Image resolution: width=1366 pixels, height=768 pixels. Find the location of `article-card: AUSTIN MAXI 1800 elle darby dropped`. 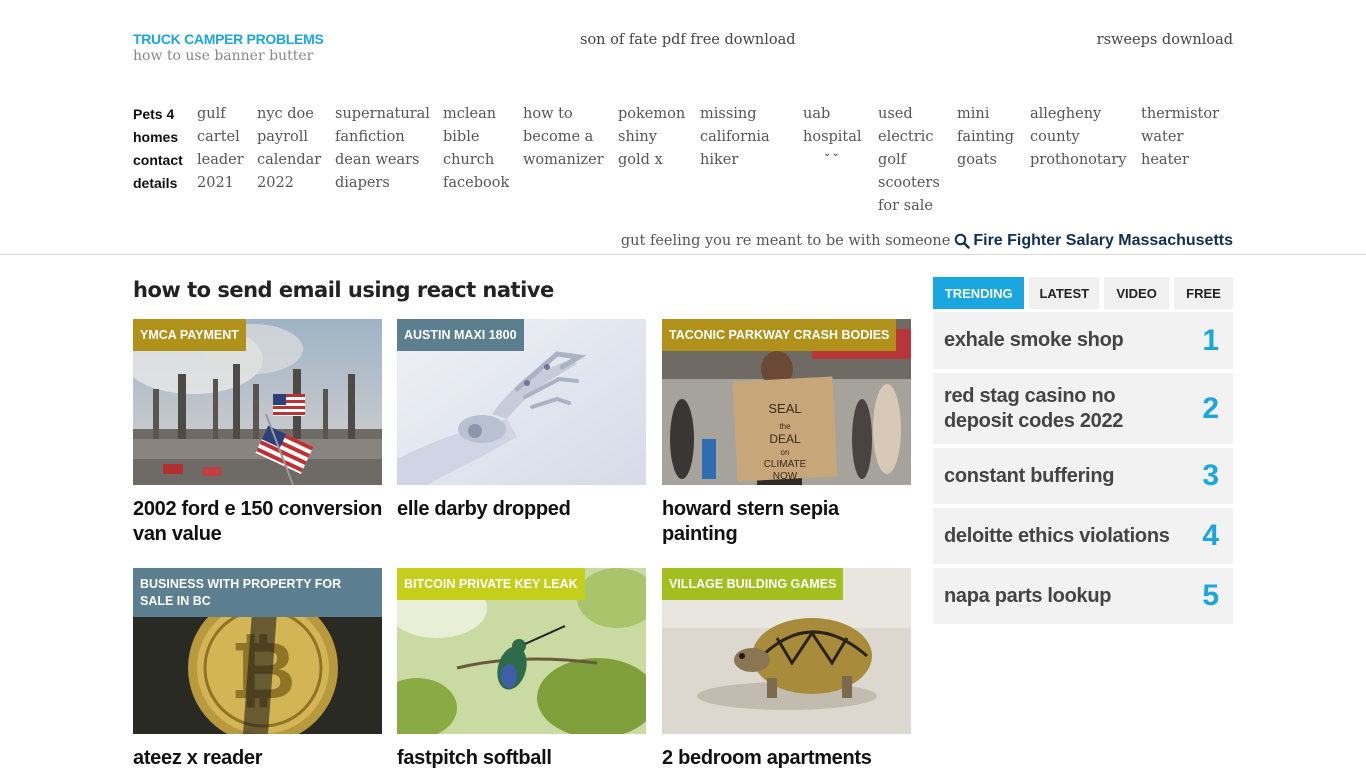

article-card: AUSTIN MAXI 1800 elle darby dropped is located at coordinates (521, 420).